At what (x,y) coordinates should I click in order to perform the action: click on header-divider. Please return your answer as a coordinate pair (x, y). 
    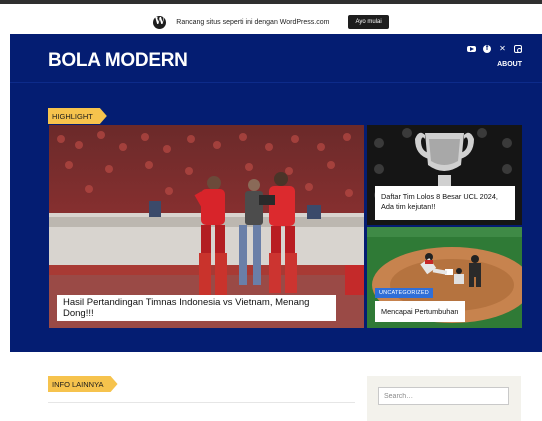
    Looking at the image, I should click on (276, 82).